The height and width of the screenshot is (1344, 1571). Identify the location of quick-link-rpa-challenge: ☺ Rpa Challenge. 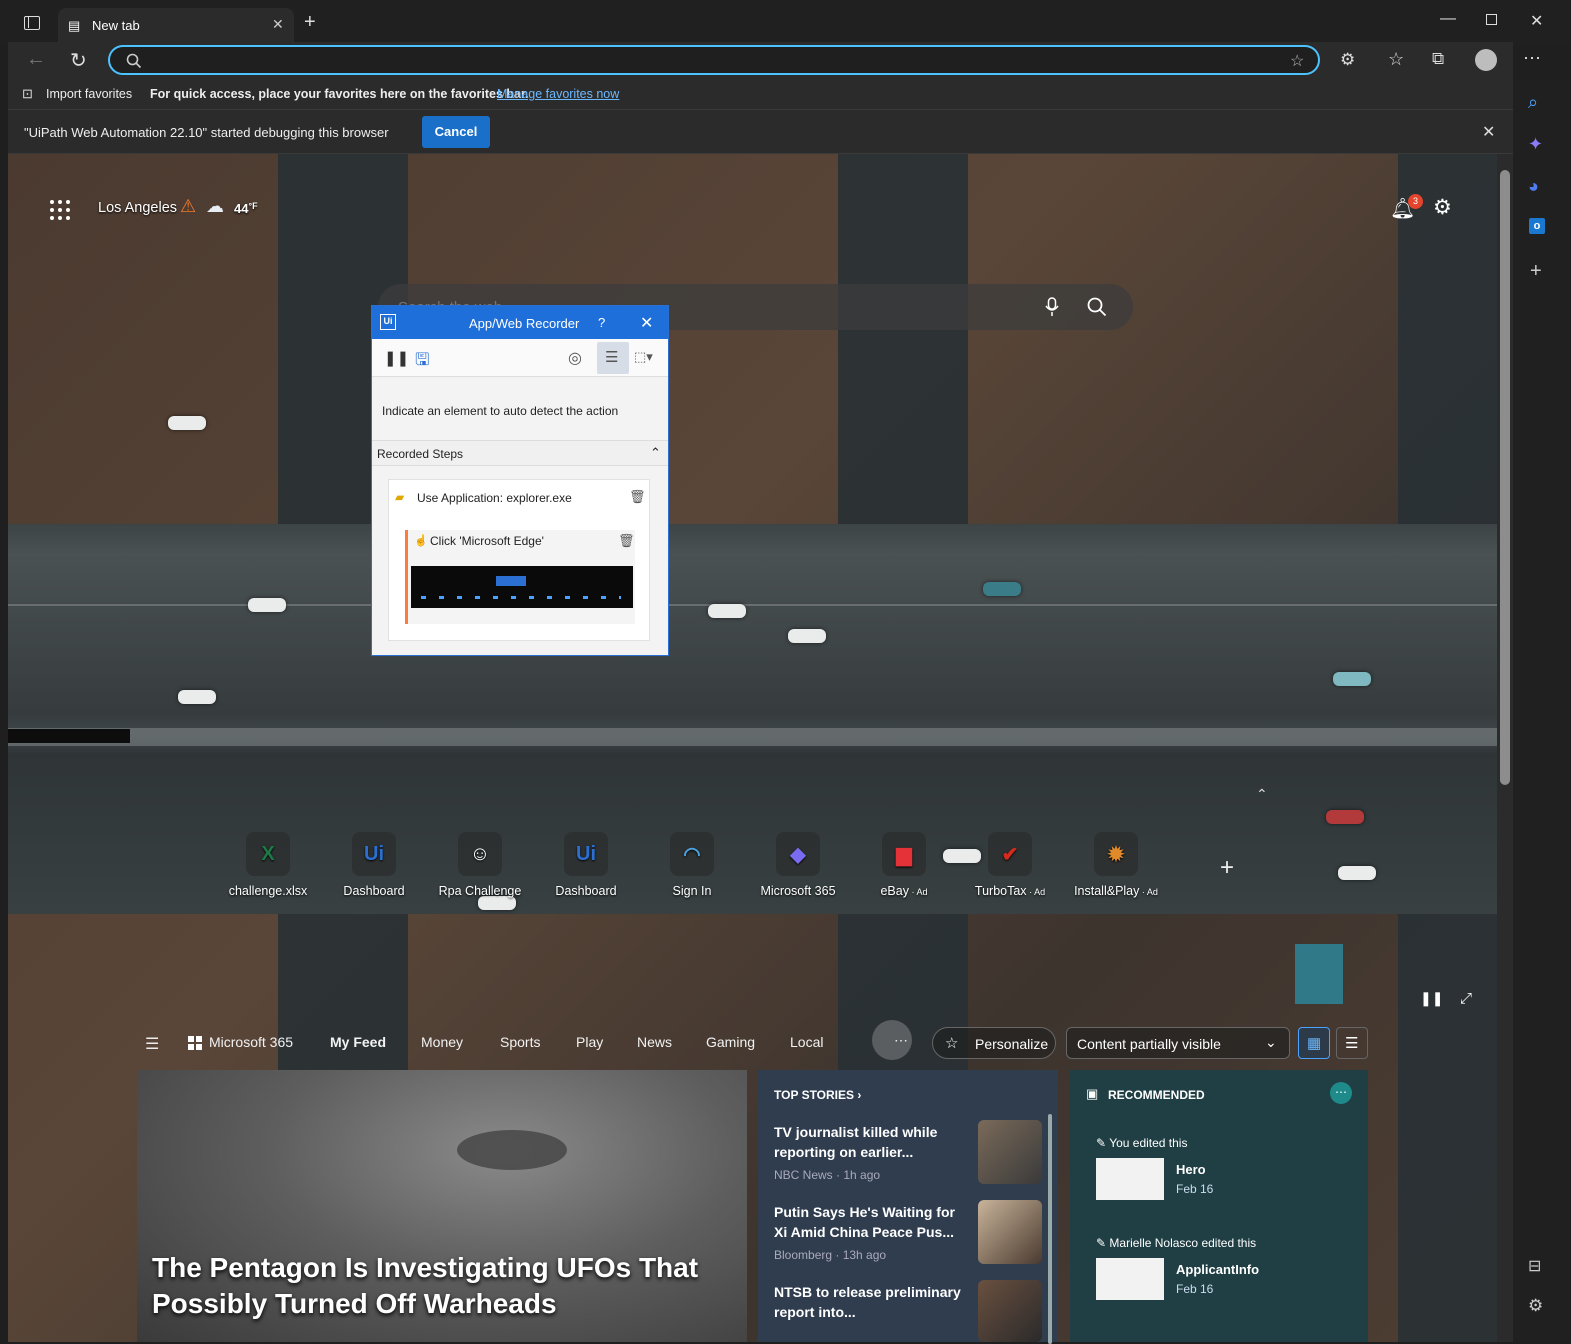
(480, 865).